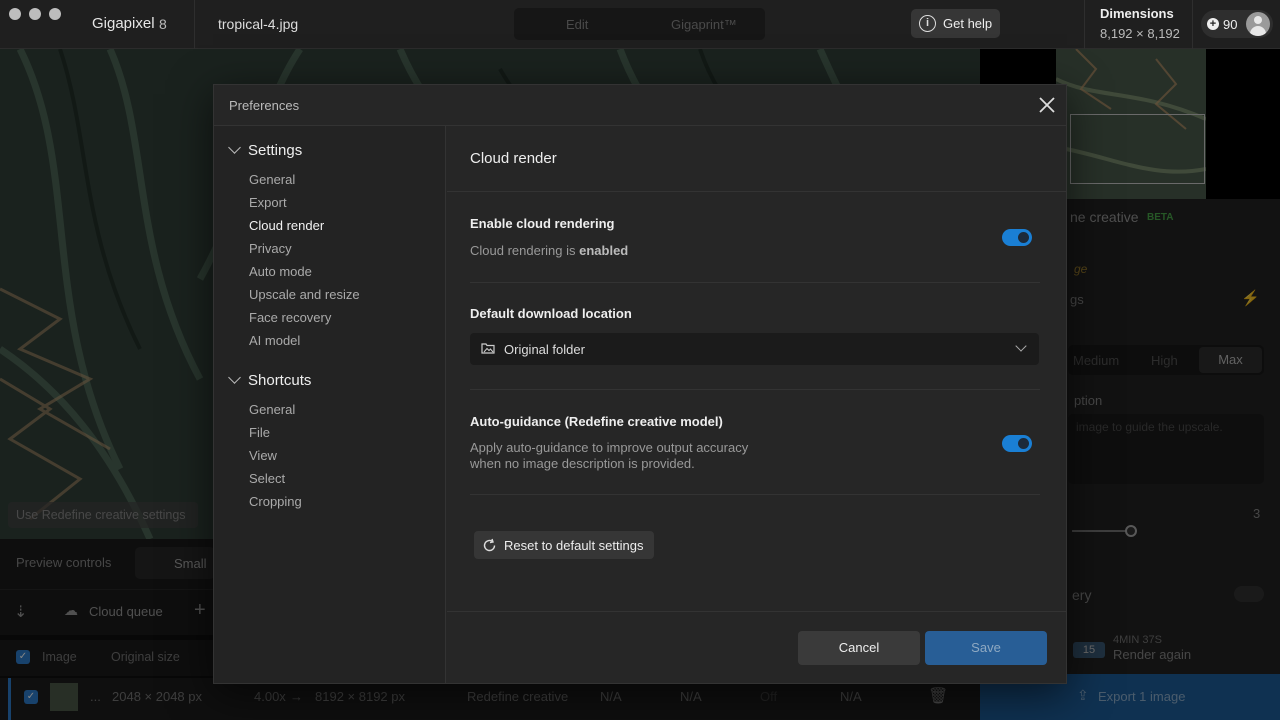  Describe the element at coordinates (272, 179) in the screenshot. I see `nav-general: General` at that location.